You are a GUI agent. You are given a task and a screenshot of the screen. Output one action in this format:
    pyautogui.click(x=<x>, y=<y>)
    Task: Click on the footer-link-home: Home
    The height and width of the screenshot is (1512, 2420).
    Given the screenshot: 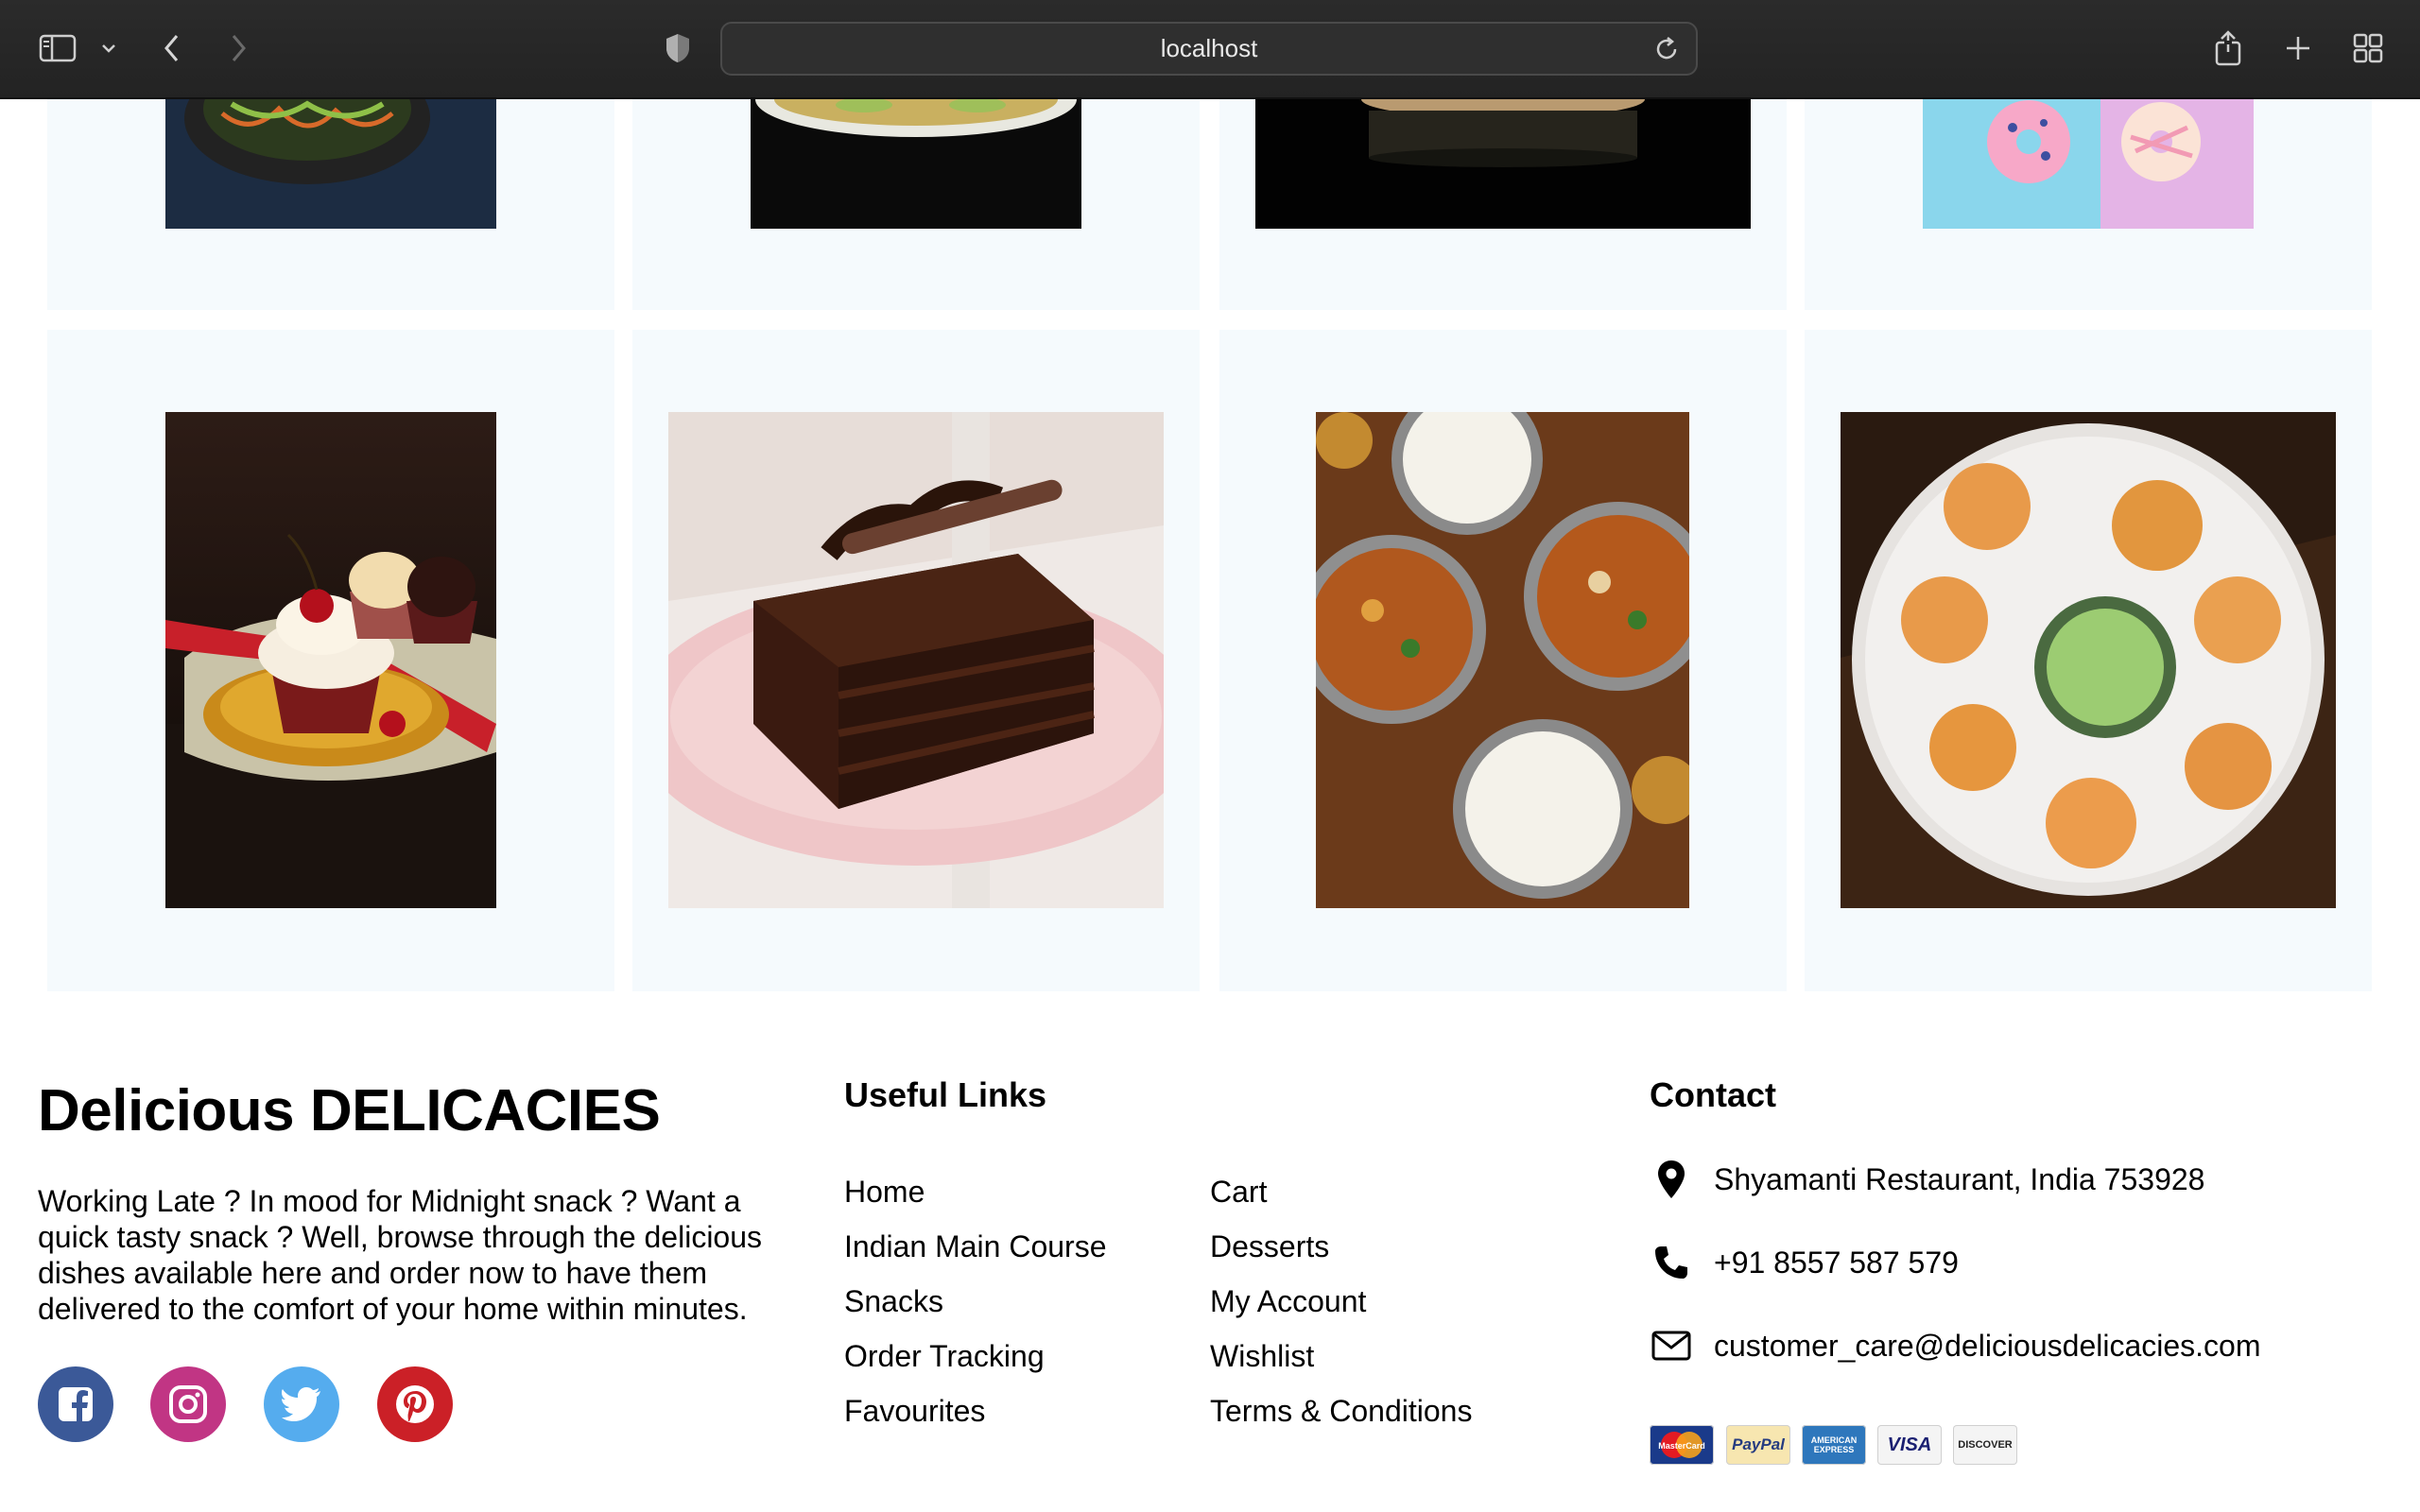 What is the action you would take?
    pyautogui.click(x=884, y=1192)
    